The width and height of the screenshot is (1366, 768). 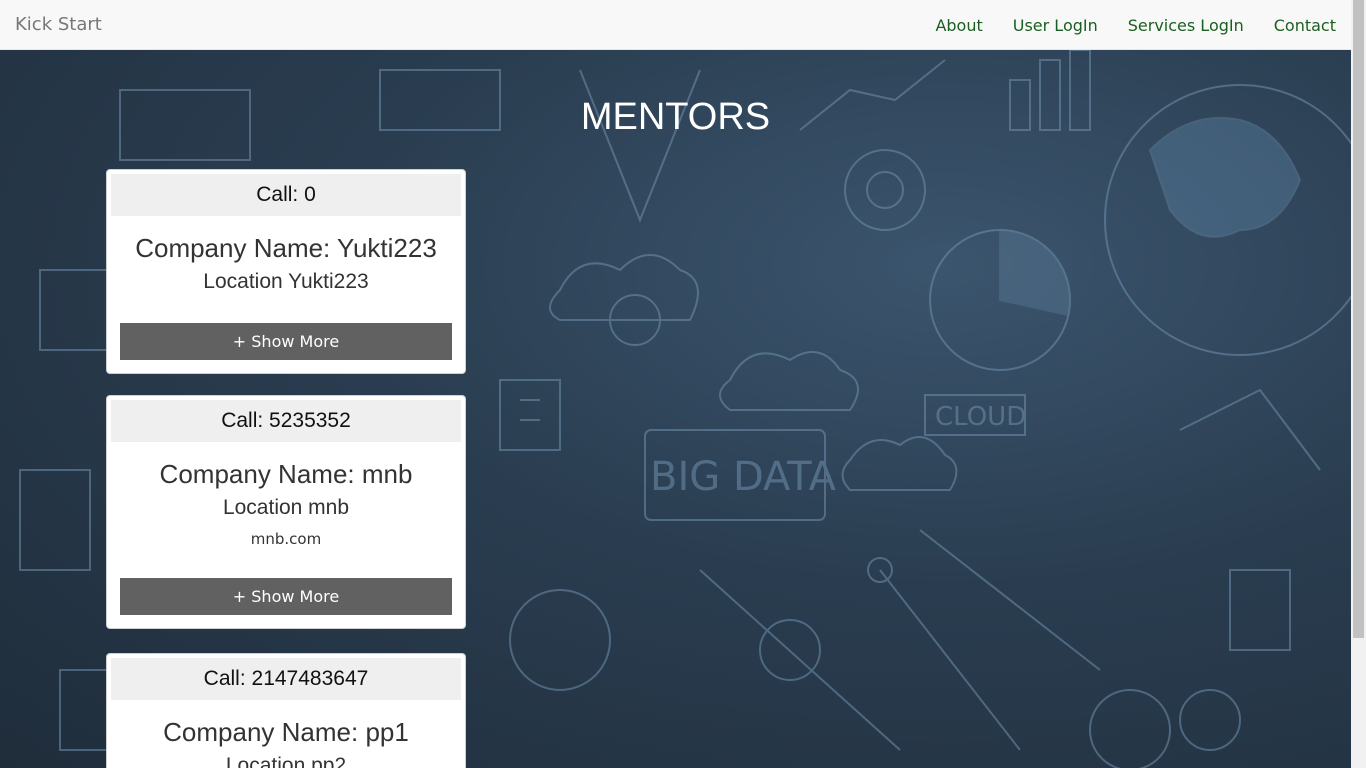 I want to click on mentor-location: Location mnb, so click(x=286, y=507).